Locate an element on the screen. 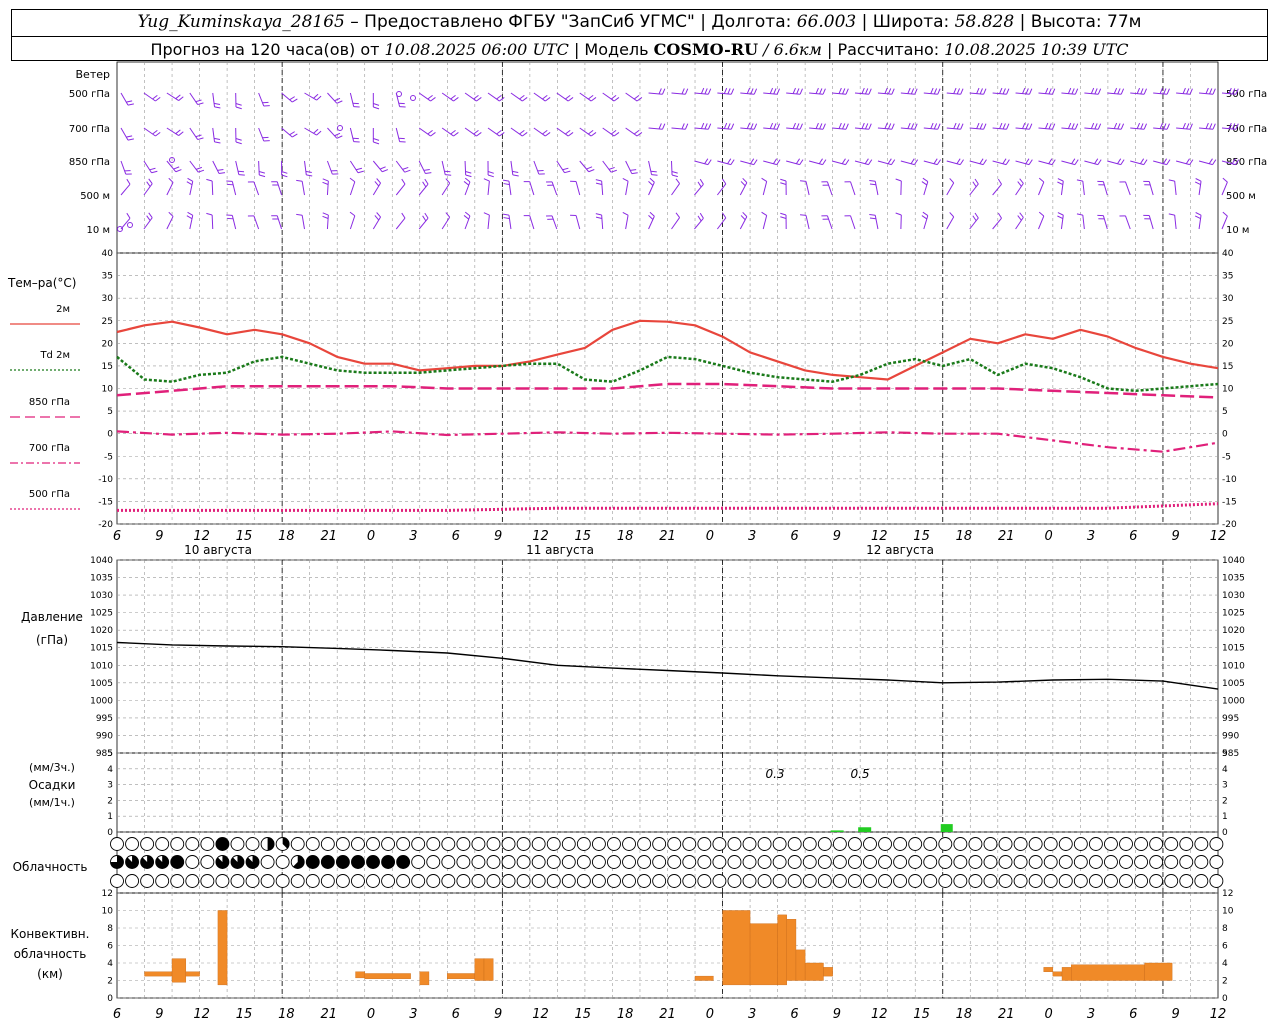 This screenshot has width=1280, height=1024. wind-level-label-right: 500 гПа is located at coordinates (1246, 94).